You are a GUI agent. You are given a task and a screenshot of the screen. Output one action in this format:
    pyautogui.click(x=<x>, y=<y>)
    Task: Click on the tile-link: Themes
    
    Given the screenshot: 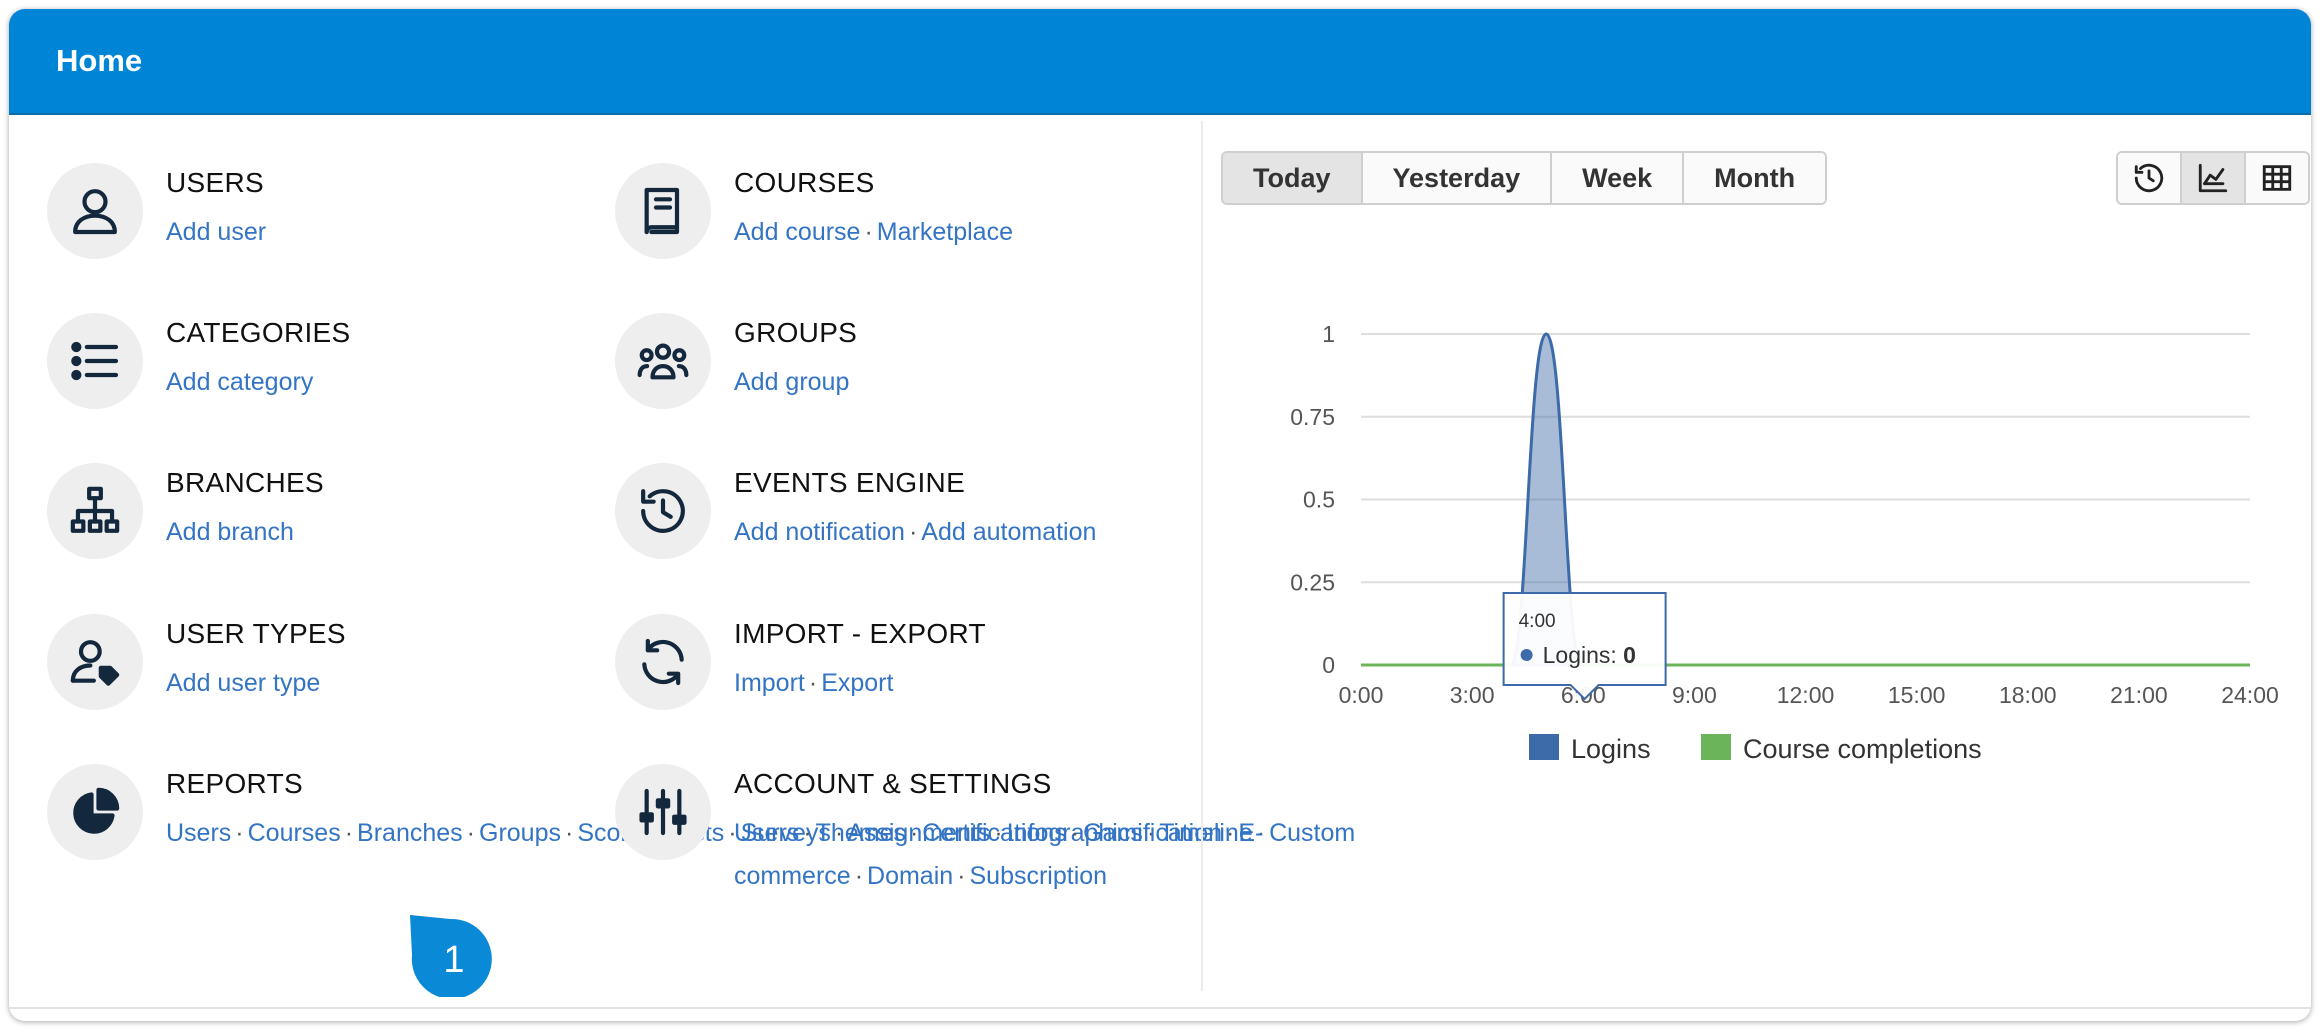 What is the action you would take?
    pyautogui.click(x=861, y=833)
    